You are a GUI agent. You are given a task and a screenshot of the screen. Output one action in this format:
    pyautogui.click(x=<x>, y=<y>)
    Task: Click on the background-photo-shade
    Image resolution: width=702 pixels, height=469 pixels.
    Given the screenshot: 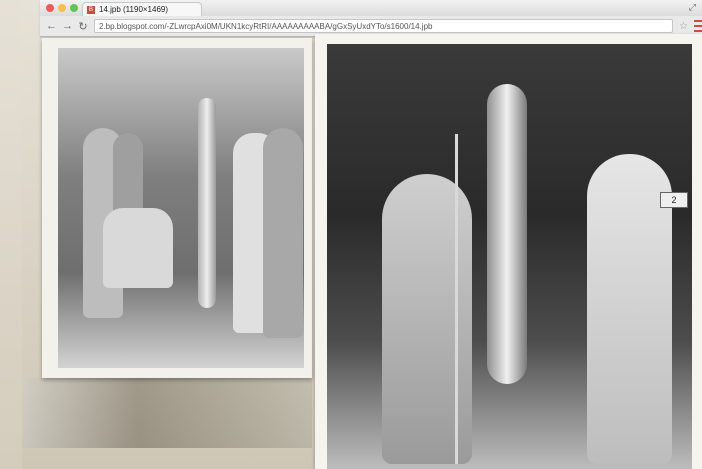 What is the action you would take?
    pyautogui.click(x=167, y=413)
    